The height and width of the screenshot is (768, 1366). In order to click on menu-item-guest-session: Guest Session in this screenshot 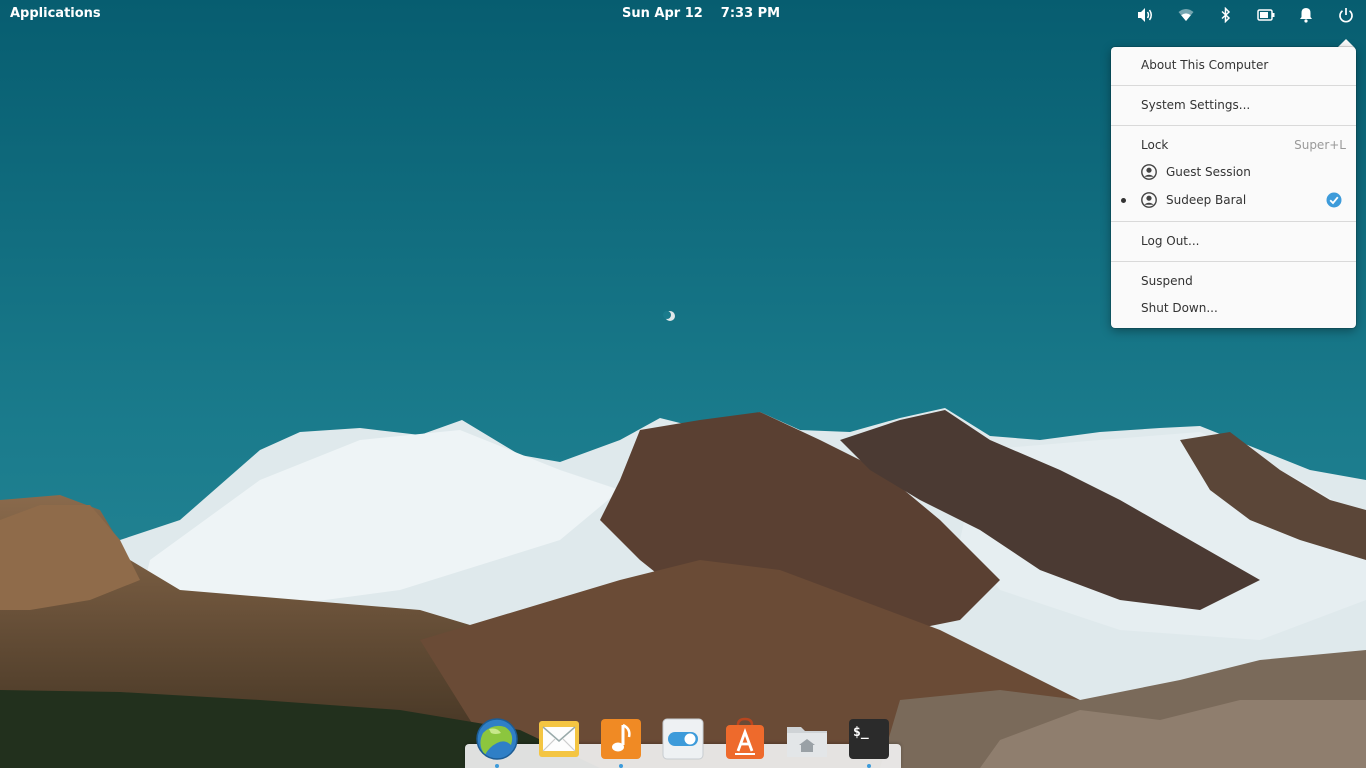, I will do `click(1233, 172)`.